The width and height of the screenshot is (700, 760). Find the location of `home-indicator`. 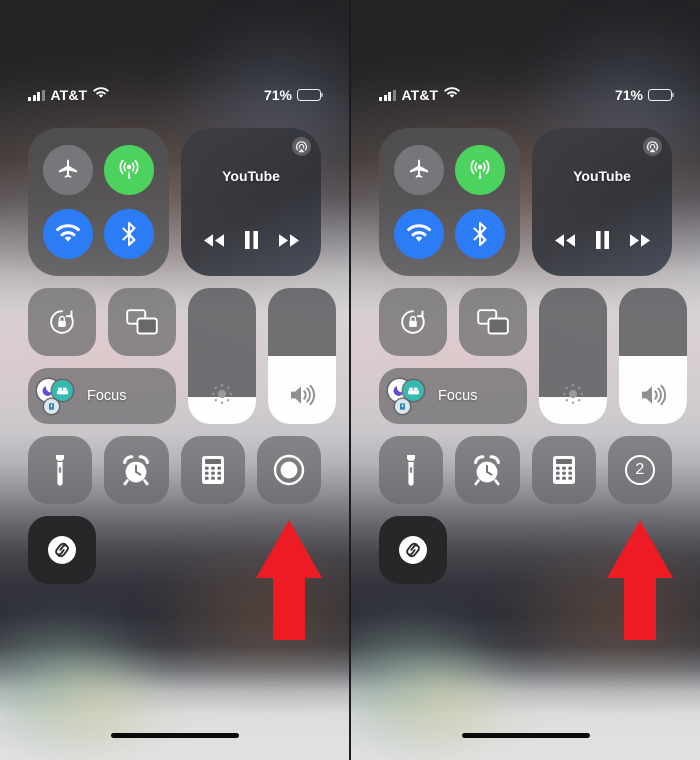

home-indicator is located at coordinates (174, 735).